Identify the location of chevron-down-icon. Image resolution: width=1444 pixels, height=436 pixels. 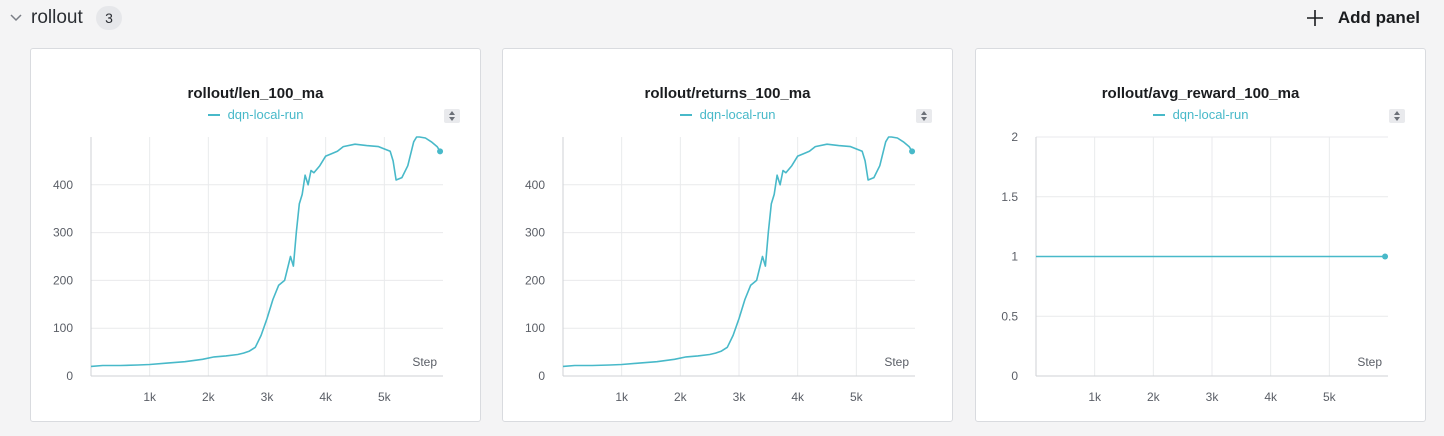
(16, 18).